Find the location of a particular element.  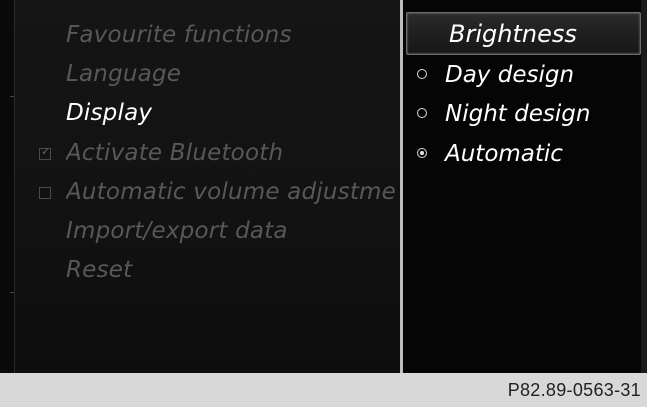

figure-code: P82.89-0563-31 is located at coordinates (574, 390).